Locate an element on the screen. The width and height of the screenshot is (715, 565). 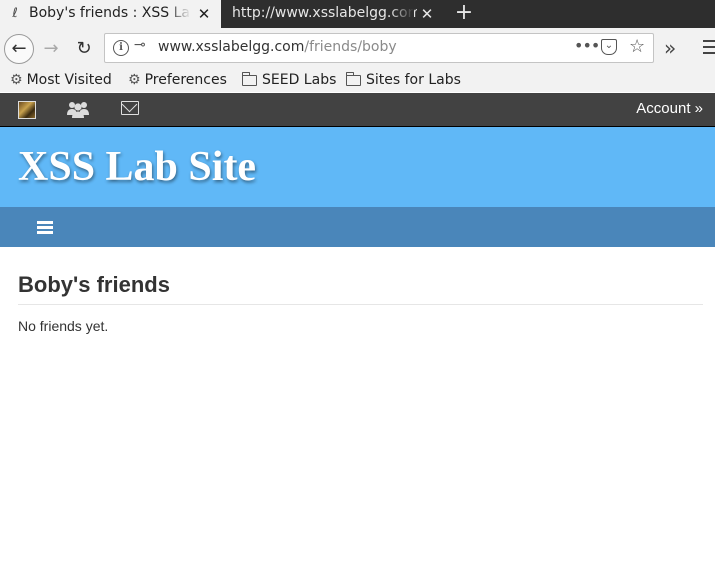
main-content: Boby's friends No friends yet. is located at coordinates (360, 303).